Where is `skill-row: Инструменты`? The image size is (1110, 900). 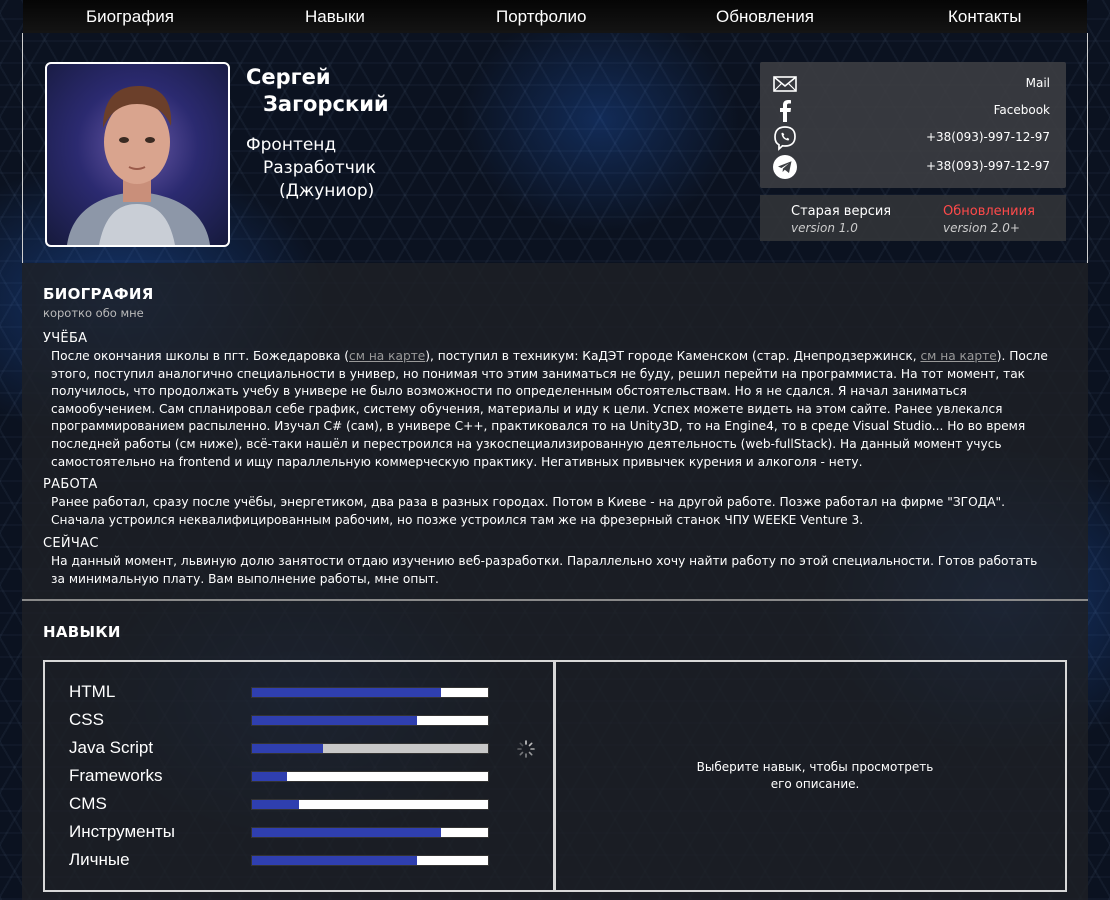 skill-row: Инструменты is located at coordinates (284, 832).